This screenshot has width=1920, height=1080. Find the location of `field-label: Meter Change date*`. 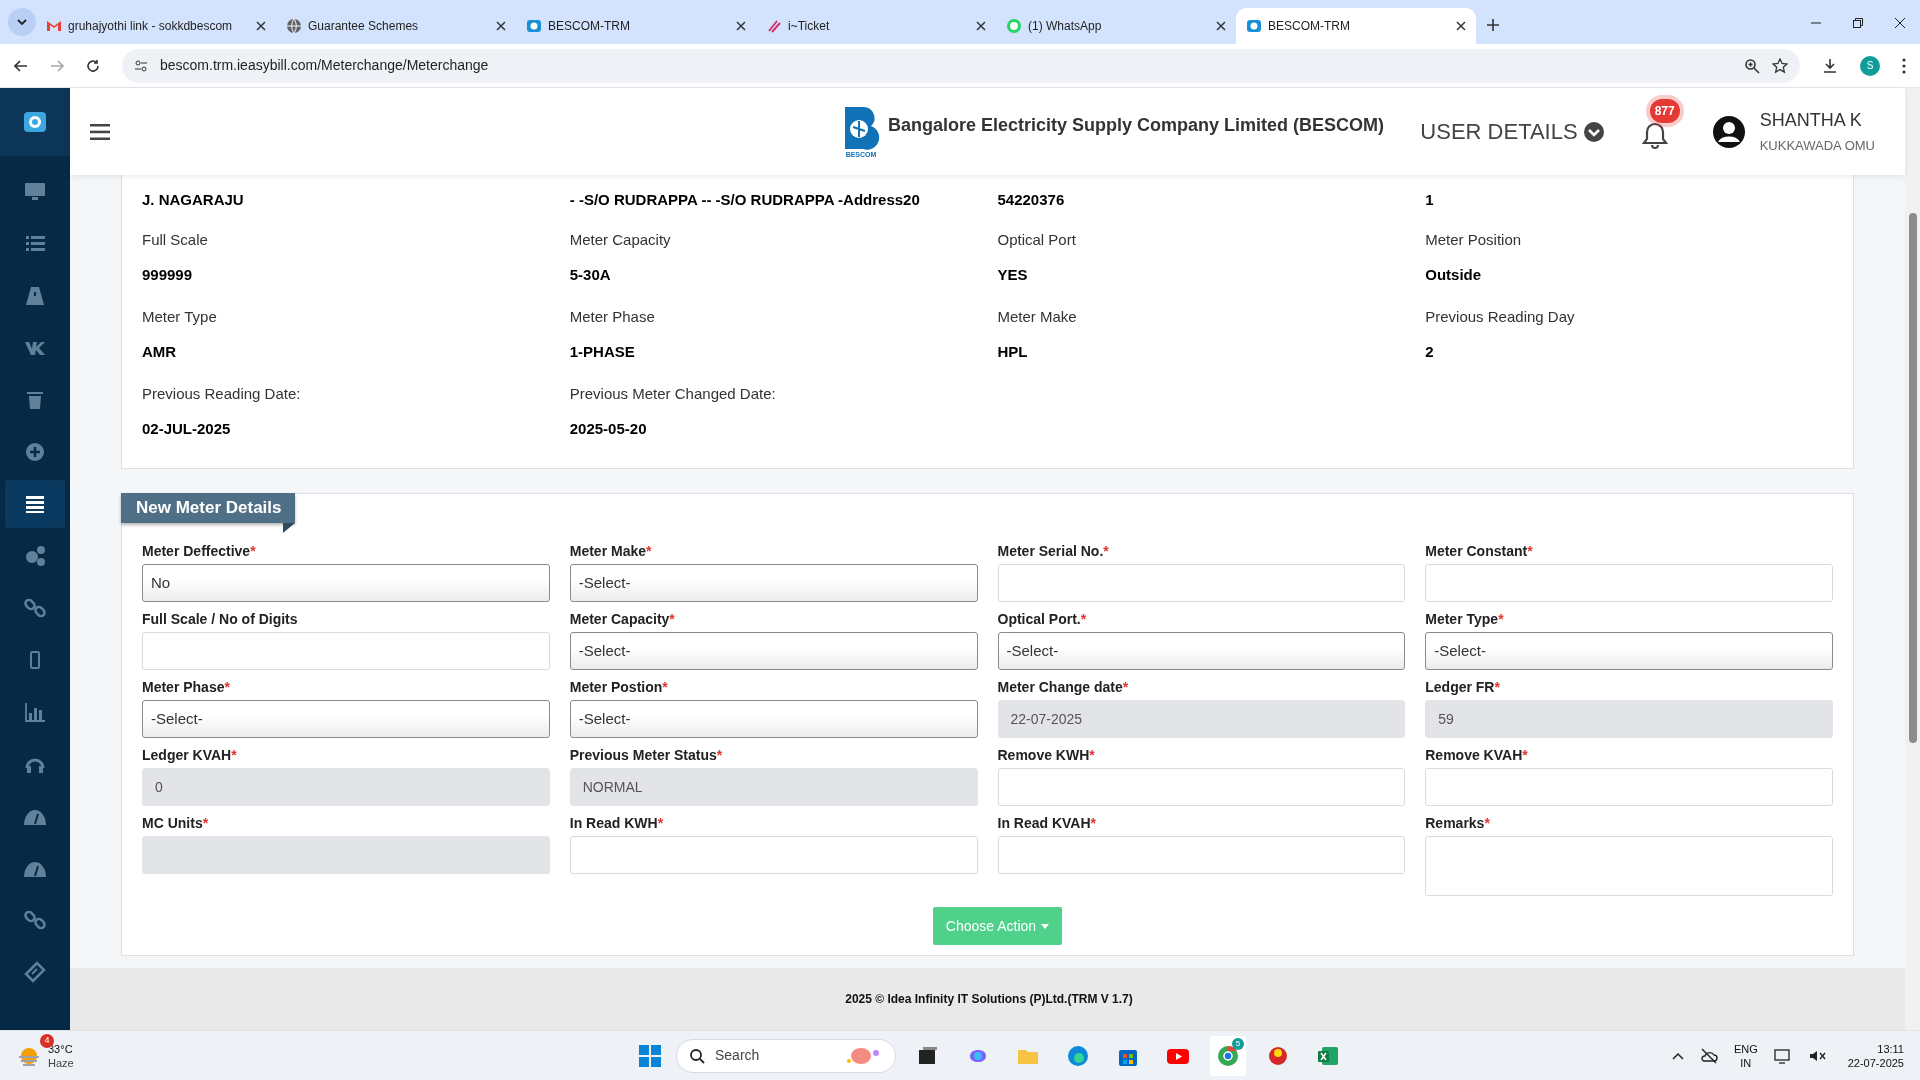

field-label: Meter Change date* is located at coordinates (1063, 687).